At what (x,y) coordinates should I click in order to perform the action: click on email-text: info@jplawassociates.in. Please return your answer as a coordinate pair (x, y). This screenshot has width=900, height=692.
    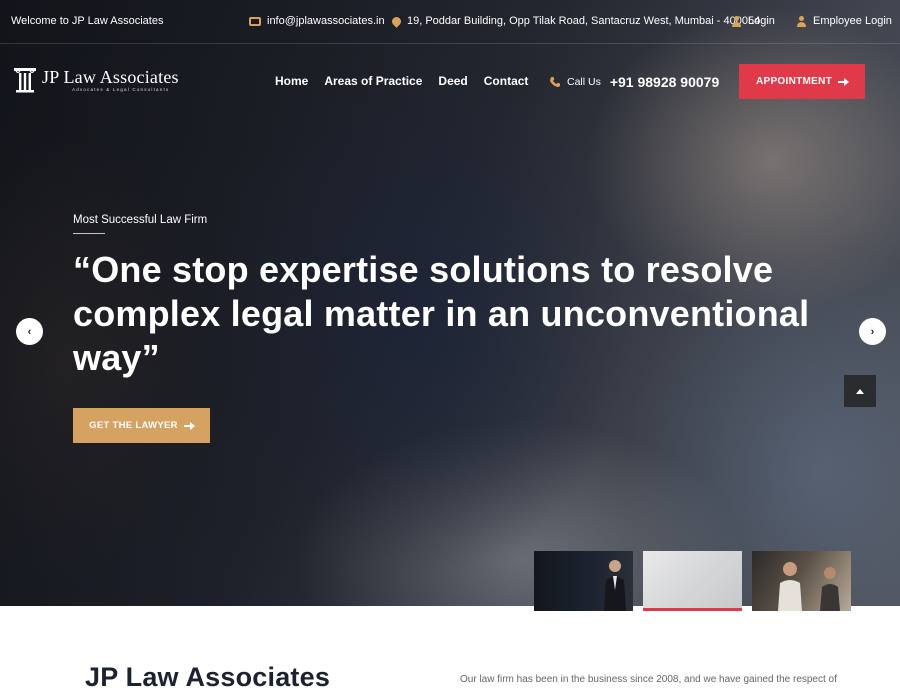
    Looking at the image, I should click on (326, 21).